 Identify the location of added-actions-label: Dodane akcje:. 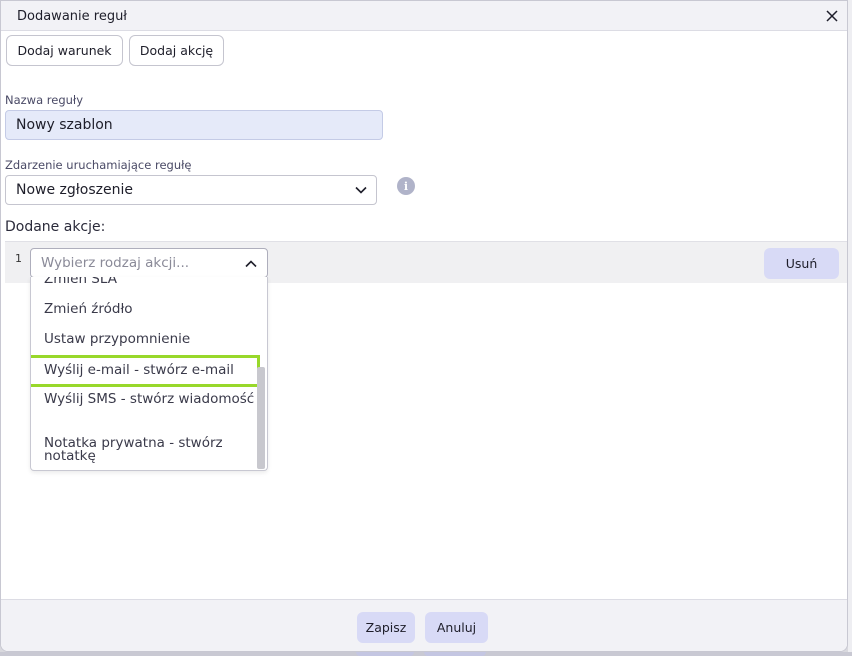
(55, 227).